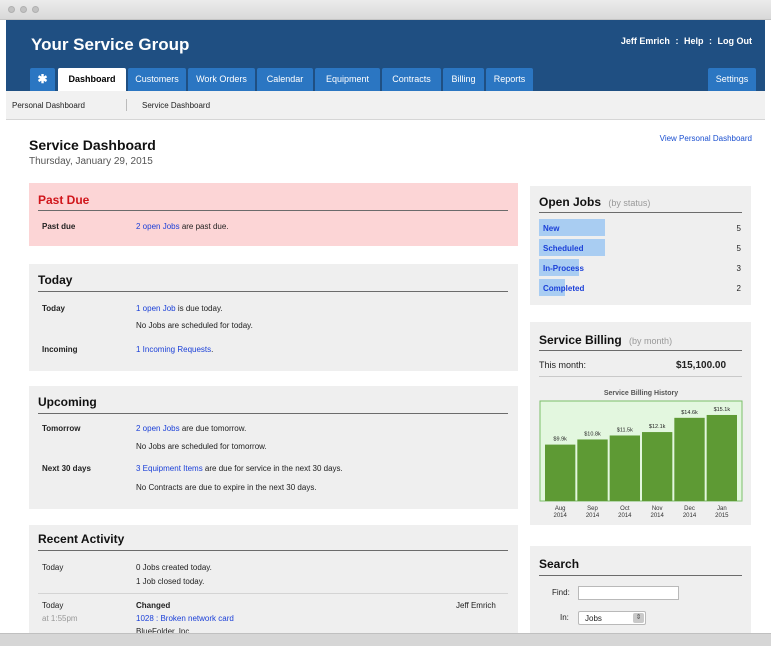  I want to click on today-due-text: 1 open Job is due today., so click(179, 308).